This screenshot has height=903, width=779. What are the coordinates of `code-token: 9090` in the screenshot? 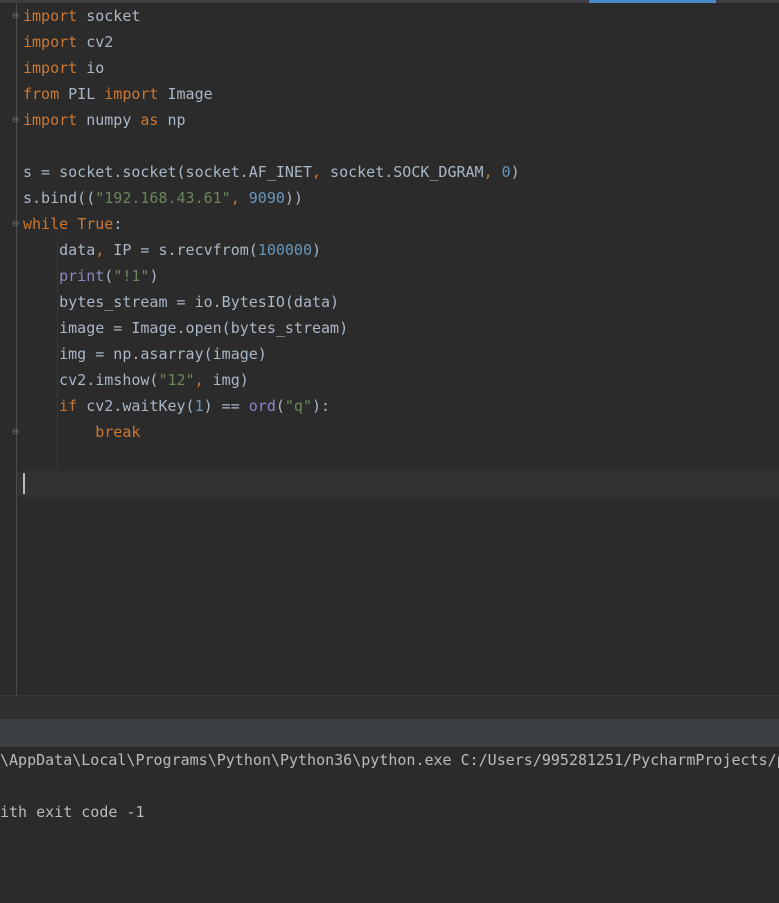 It's located at (266, 198).